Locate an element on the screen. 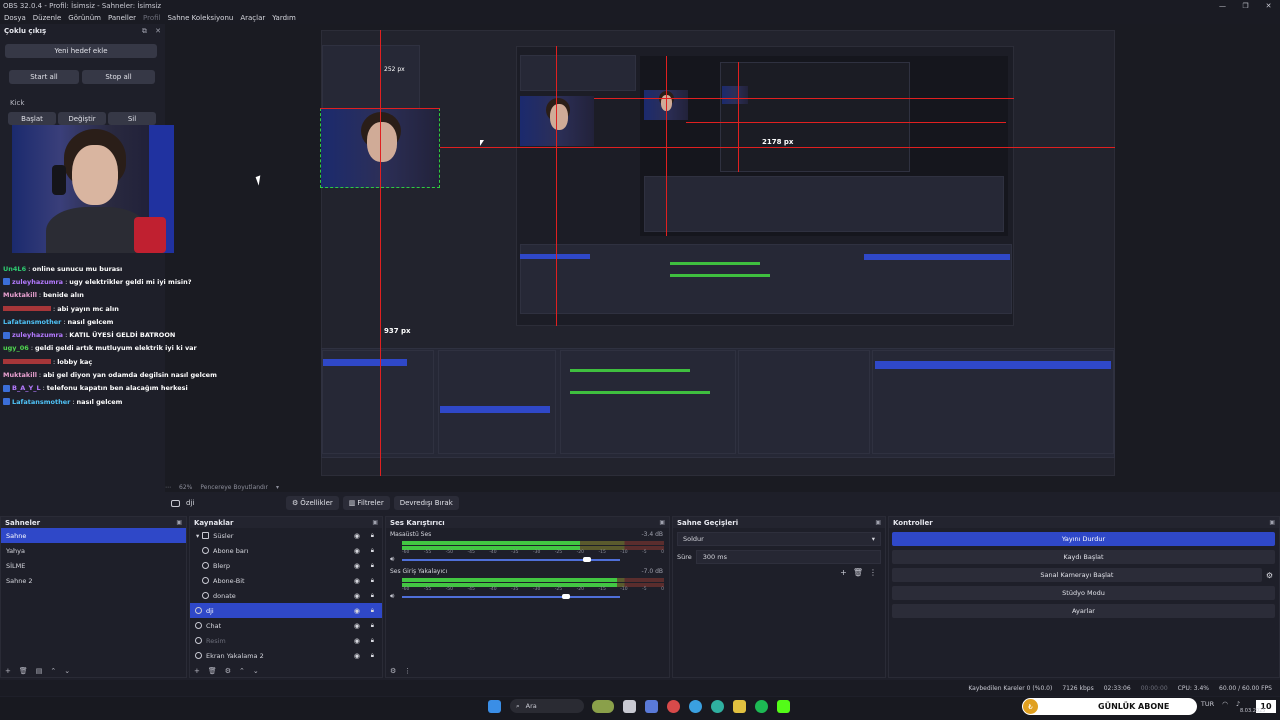 The image size is (1280, 720). new-target-button: Yeni hedef ekle is located at coordinates (81, 51).